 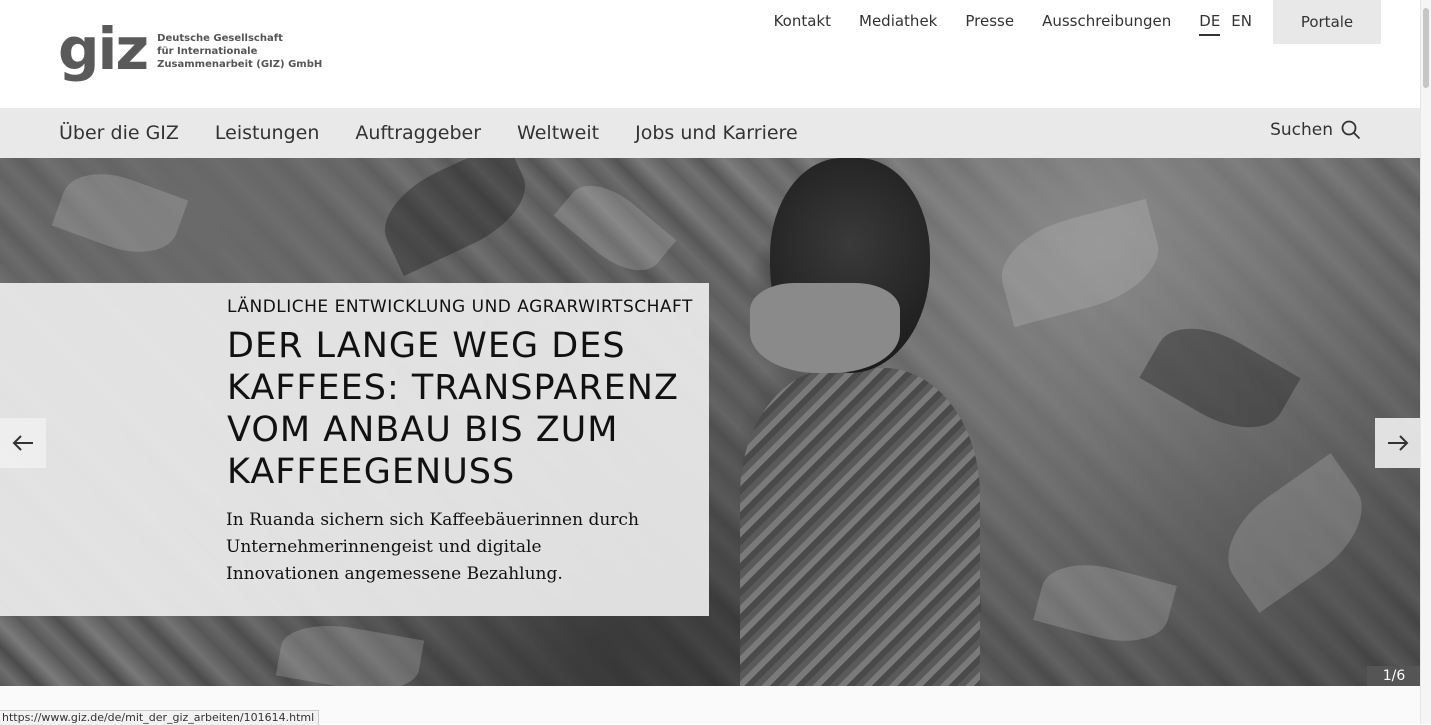 What do you see at coordinates (1210, 24) in the screenshot?
I see `lang-de: DE` at bounding box center [1210, 24].